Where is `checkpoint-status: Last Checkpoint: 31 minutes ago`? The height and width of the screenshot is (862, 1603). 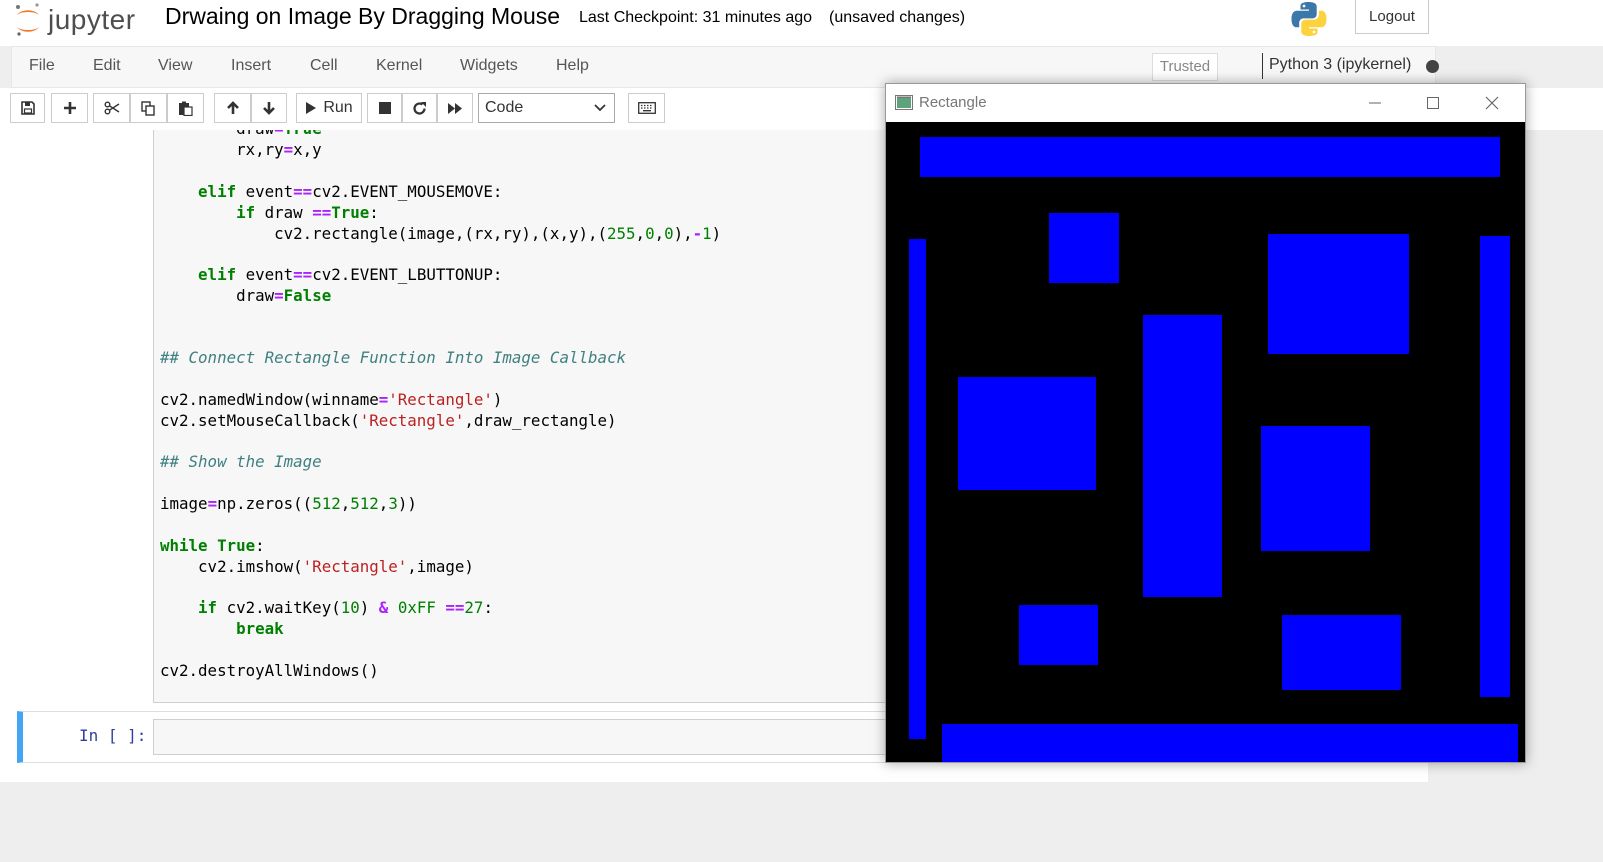
checkpoint-status: Last Checkpoint: 31 minutes ago is located at coordinates (696, 17).